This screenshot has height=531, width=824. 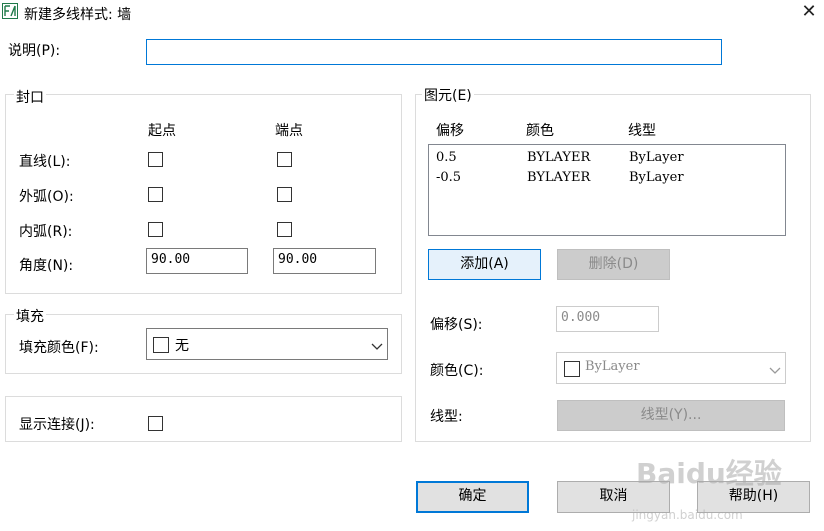 I want to click on display-joints-label: 显示连接(J):, so click(x=57, y=425).